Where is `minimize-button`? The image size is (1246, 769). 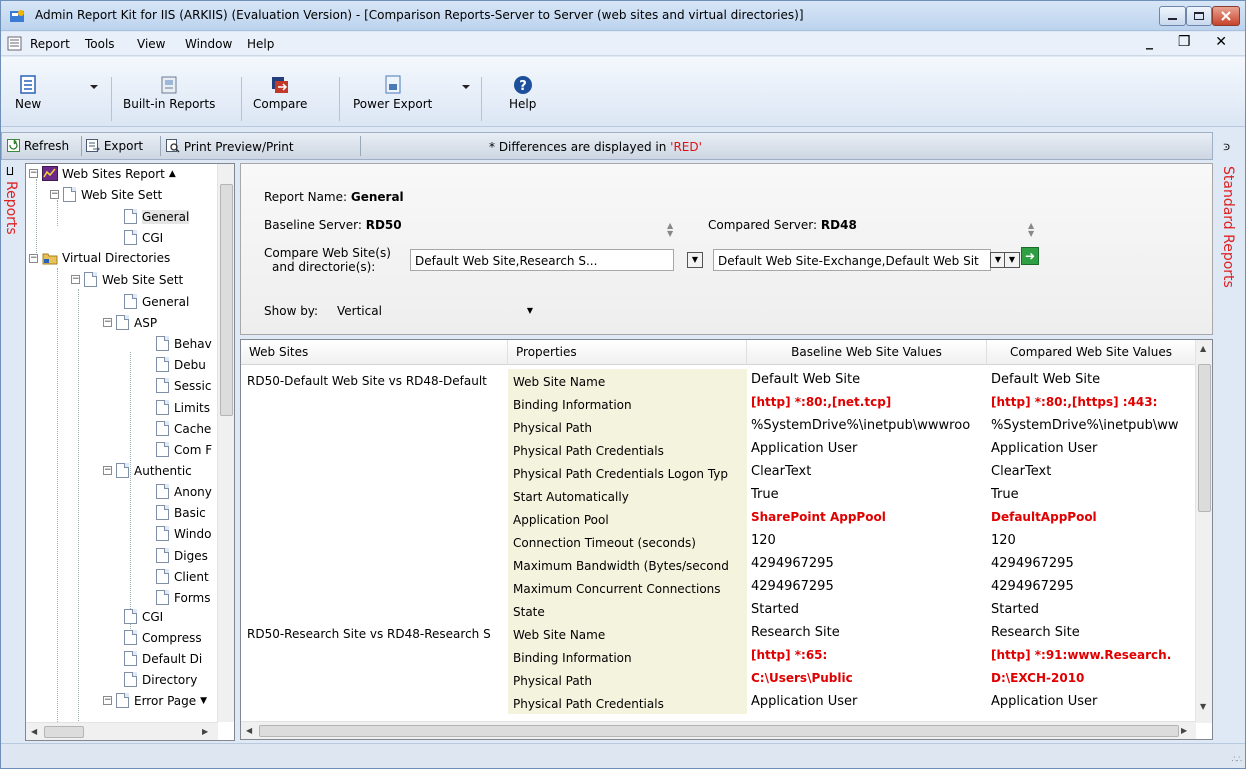
minimize-button is located at coordinates (1172, 16).